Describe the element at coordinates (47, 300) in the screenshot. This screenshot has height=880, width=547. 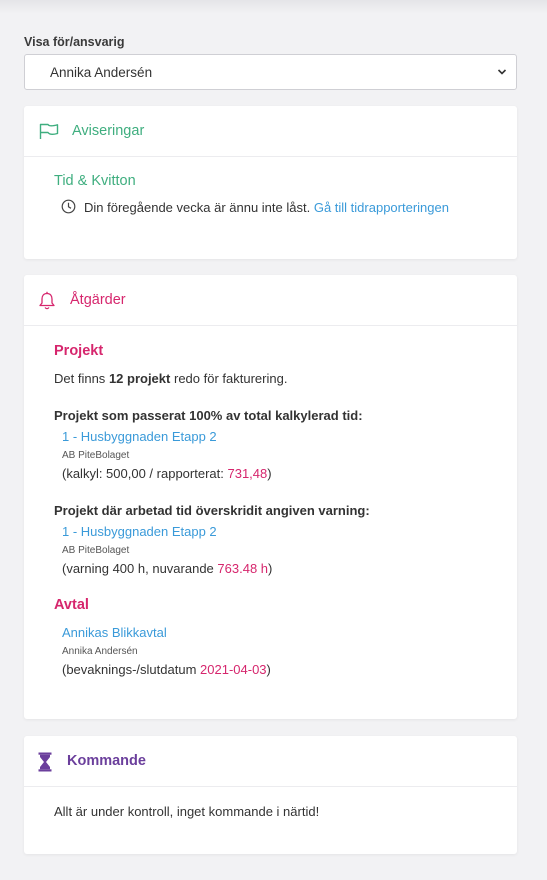
I see `bell-icon` at that location.